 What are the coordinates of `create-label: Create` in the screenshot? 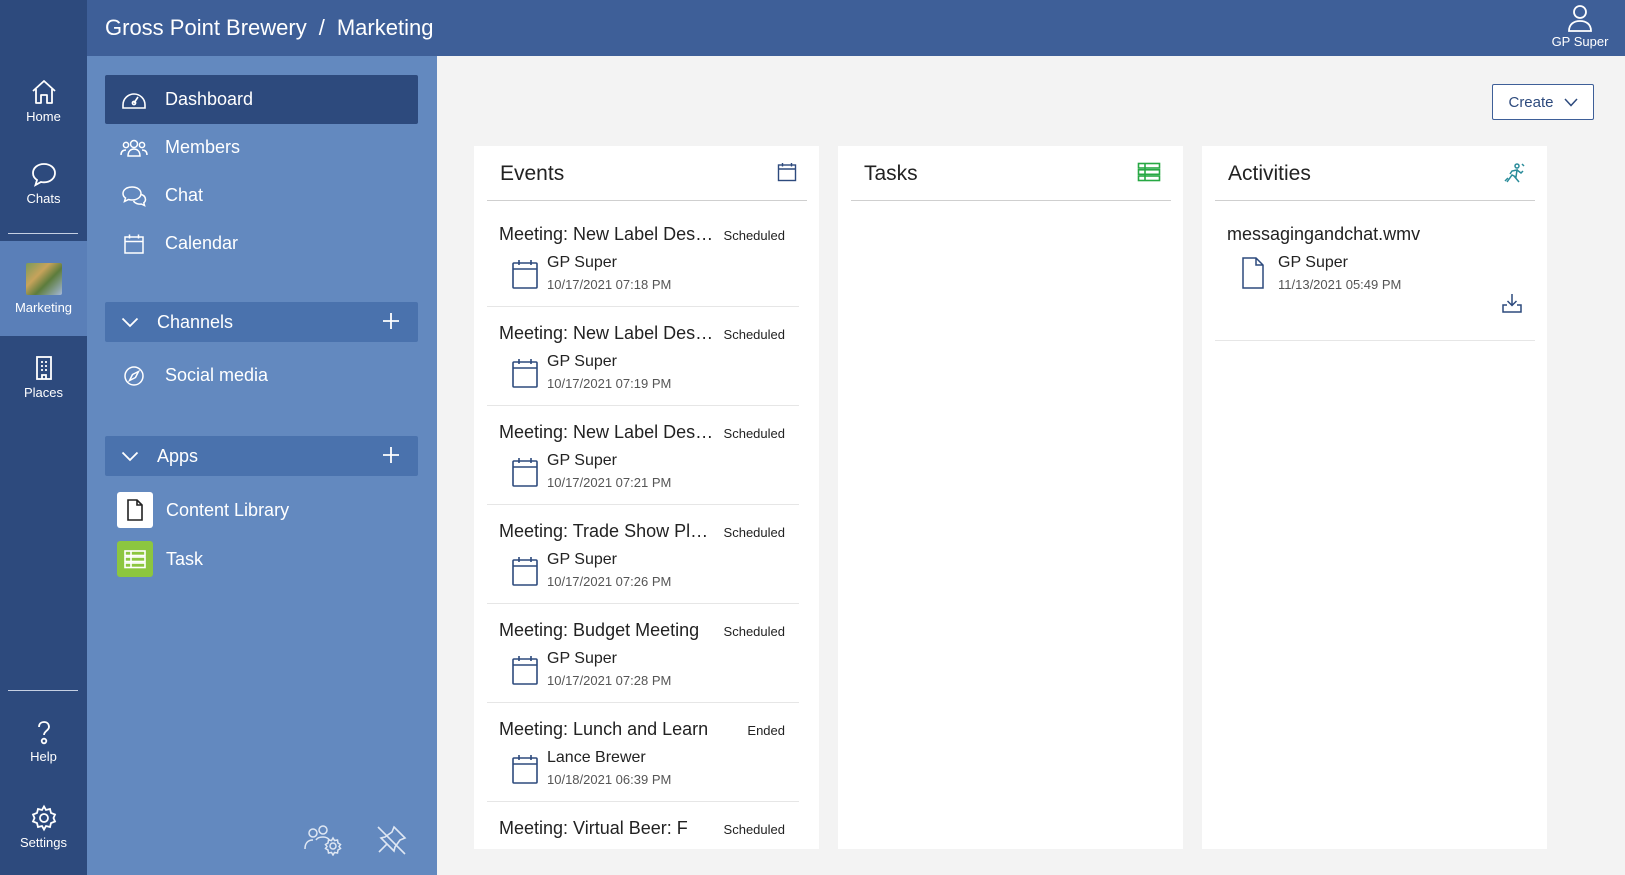 It's located at (1531, 102).